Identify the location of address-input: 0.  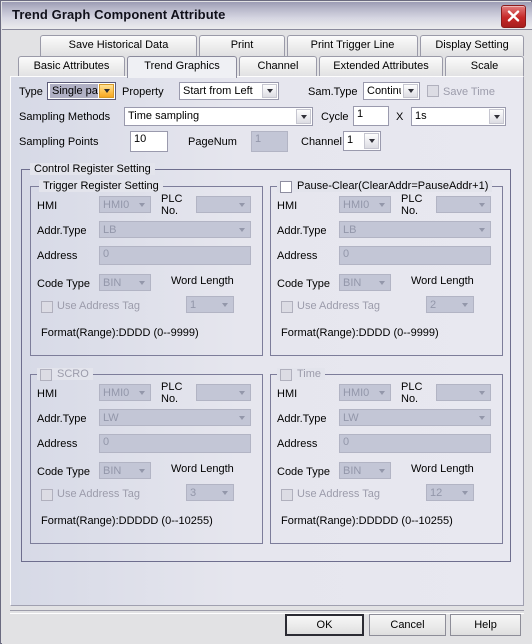
(175, 443).